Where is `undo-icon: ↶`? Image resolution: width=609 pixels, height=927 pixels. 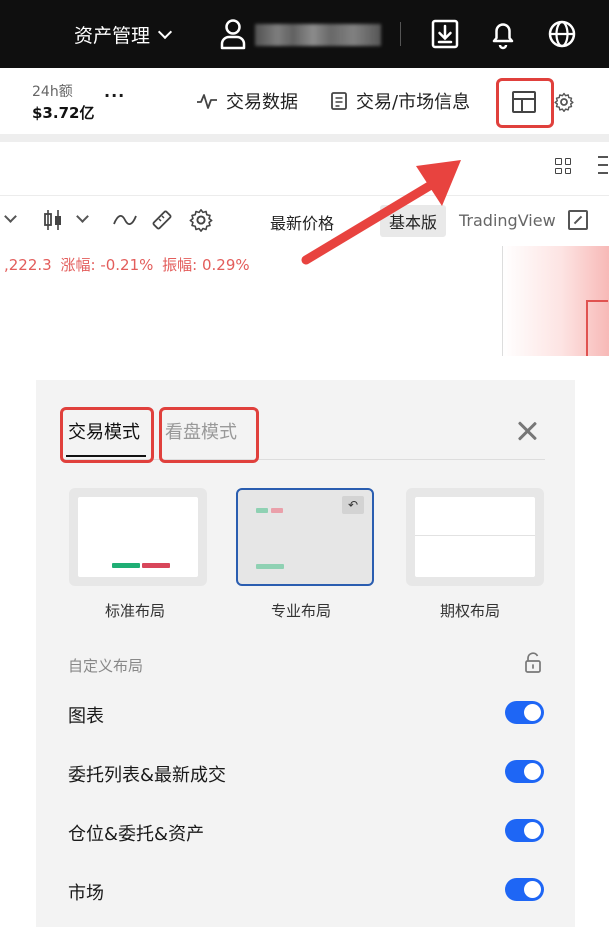 undo-icon: ↶ is located at coordinates (353, 505).